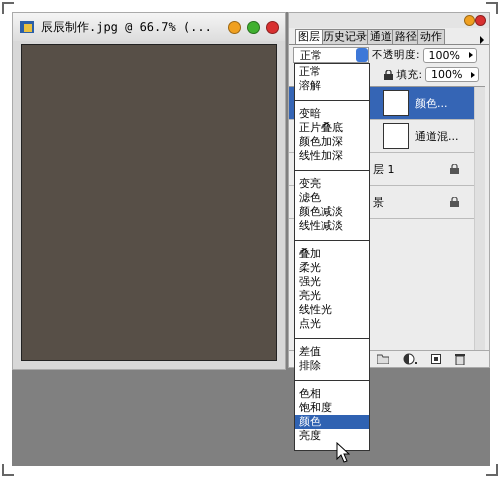 The width and height of the screenshot is (500, 478). Describe the element at coordinates (332, 436) in the screenshot. I see `menu-item: 亮度` at that location.